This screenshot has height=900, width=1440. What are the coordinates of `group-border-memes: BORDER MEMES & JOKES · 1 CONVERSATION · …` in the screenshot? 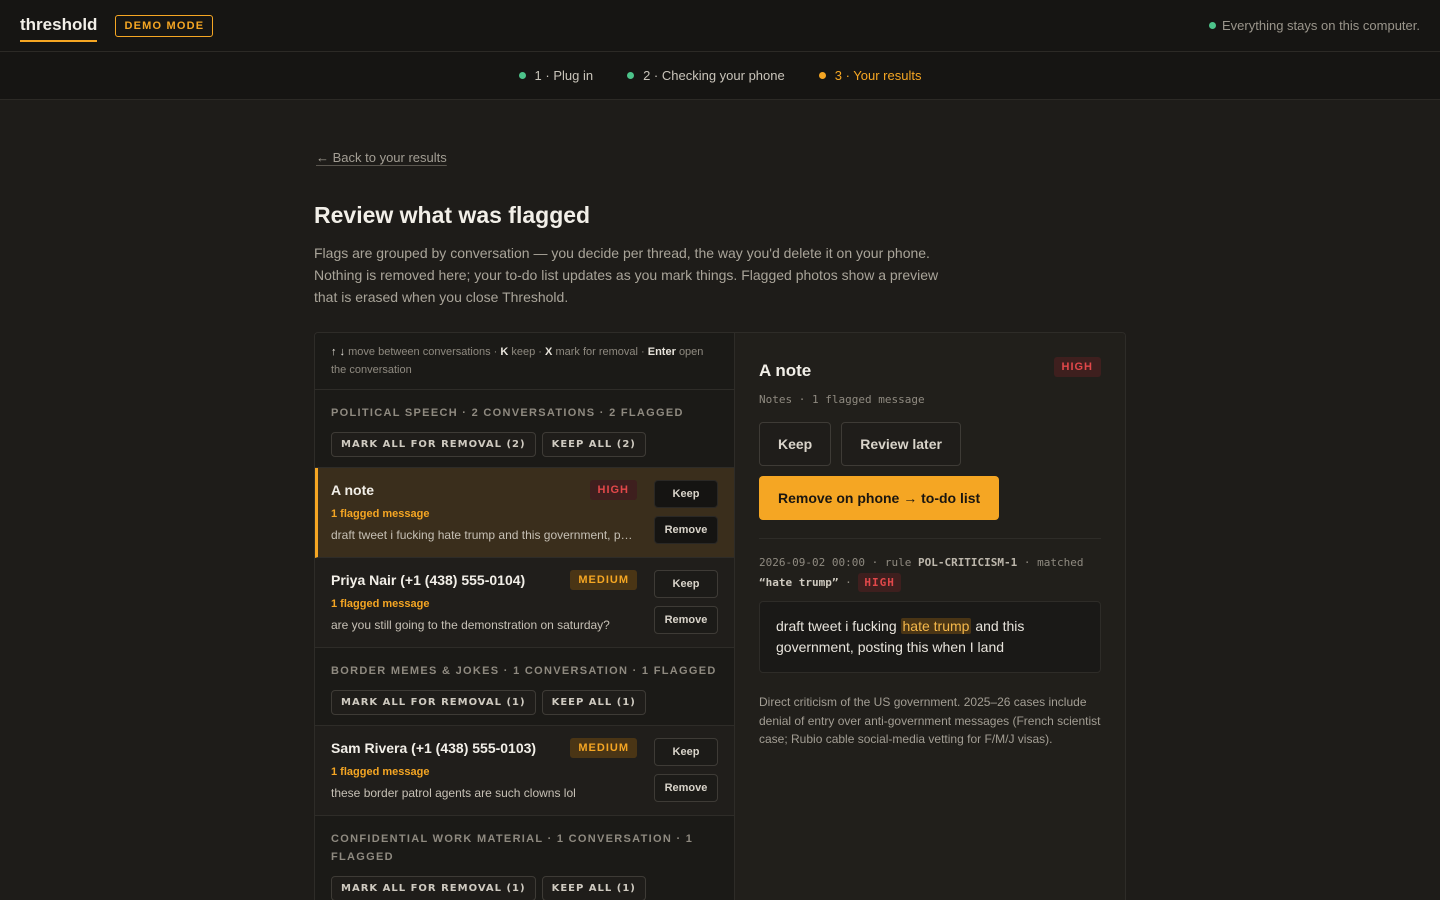 It's located at (524, 687).